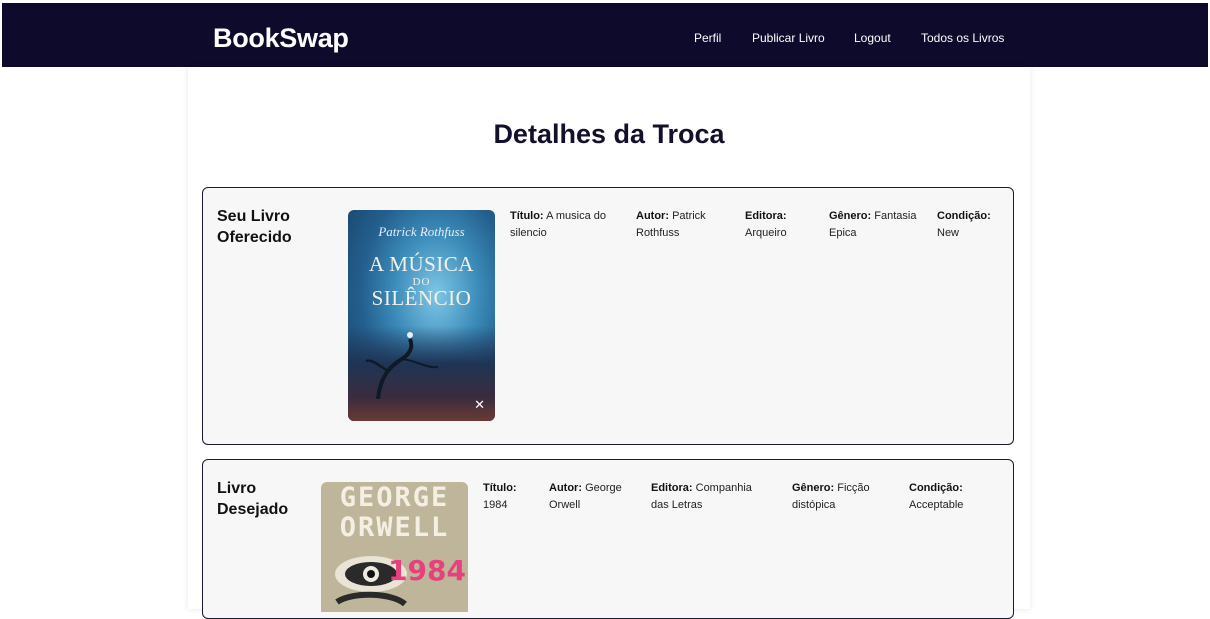  I want to click on offered-field-condicao: Condição: New, so click(964, 224).